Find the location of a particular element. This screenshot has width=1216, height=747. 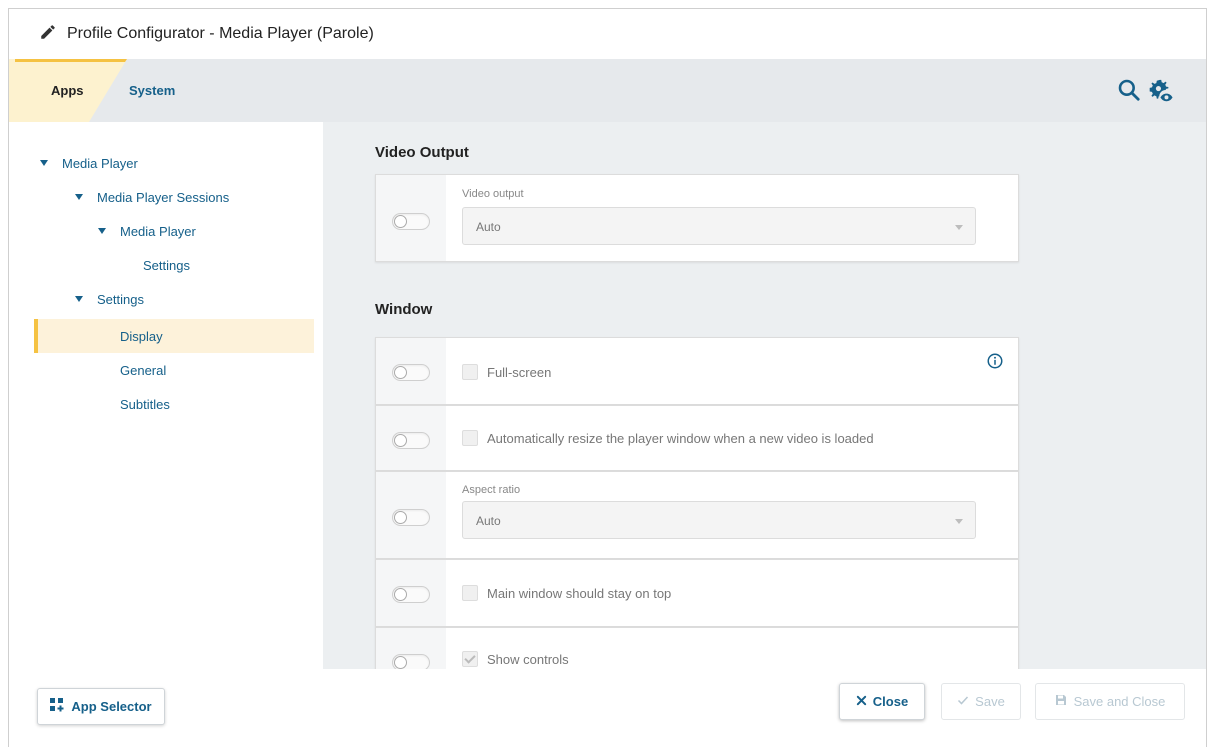

close-button: Close is located at coordinates (882, 701).